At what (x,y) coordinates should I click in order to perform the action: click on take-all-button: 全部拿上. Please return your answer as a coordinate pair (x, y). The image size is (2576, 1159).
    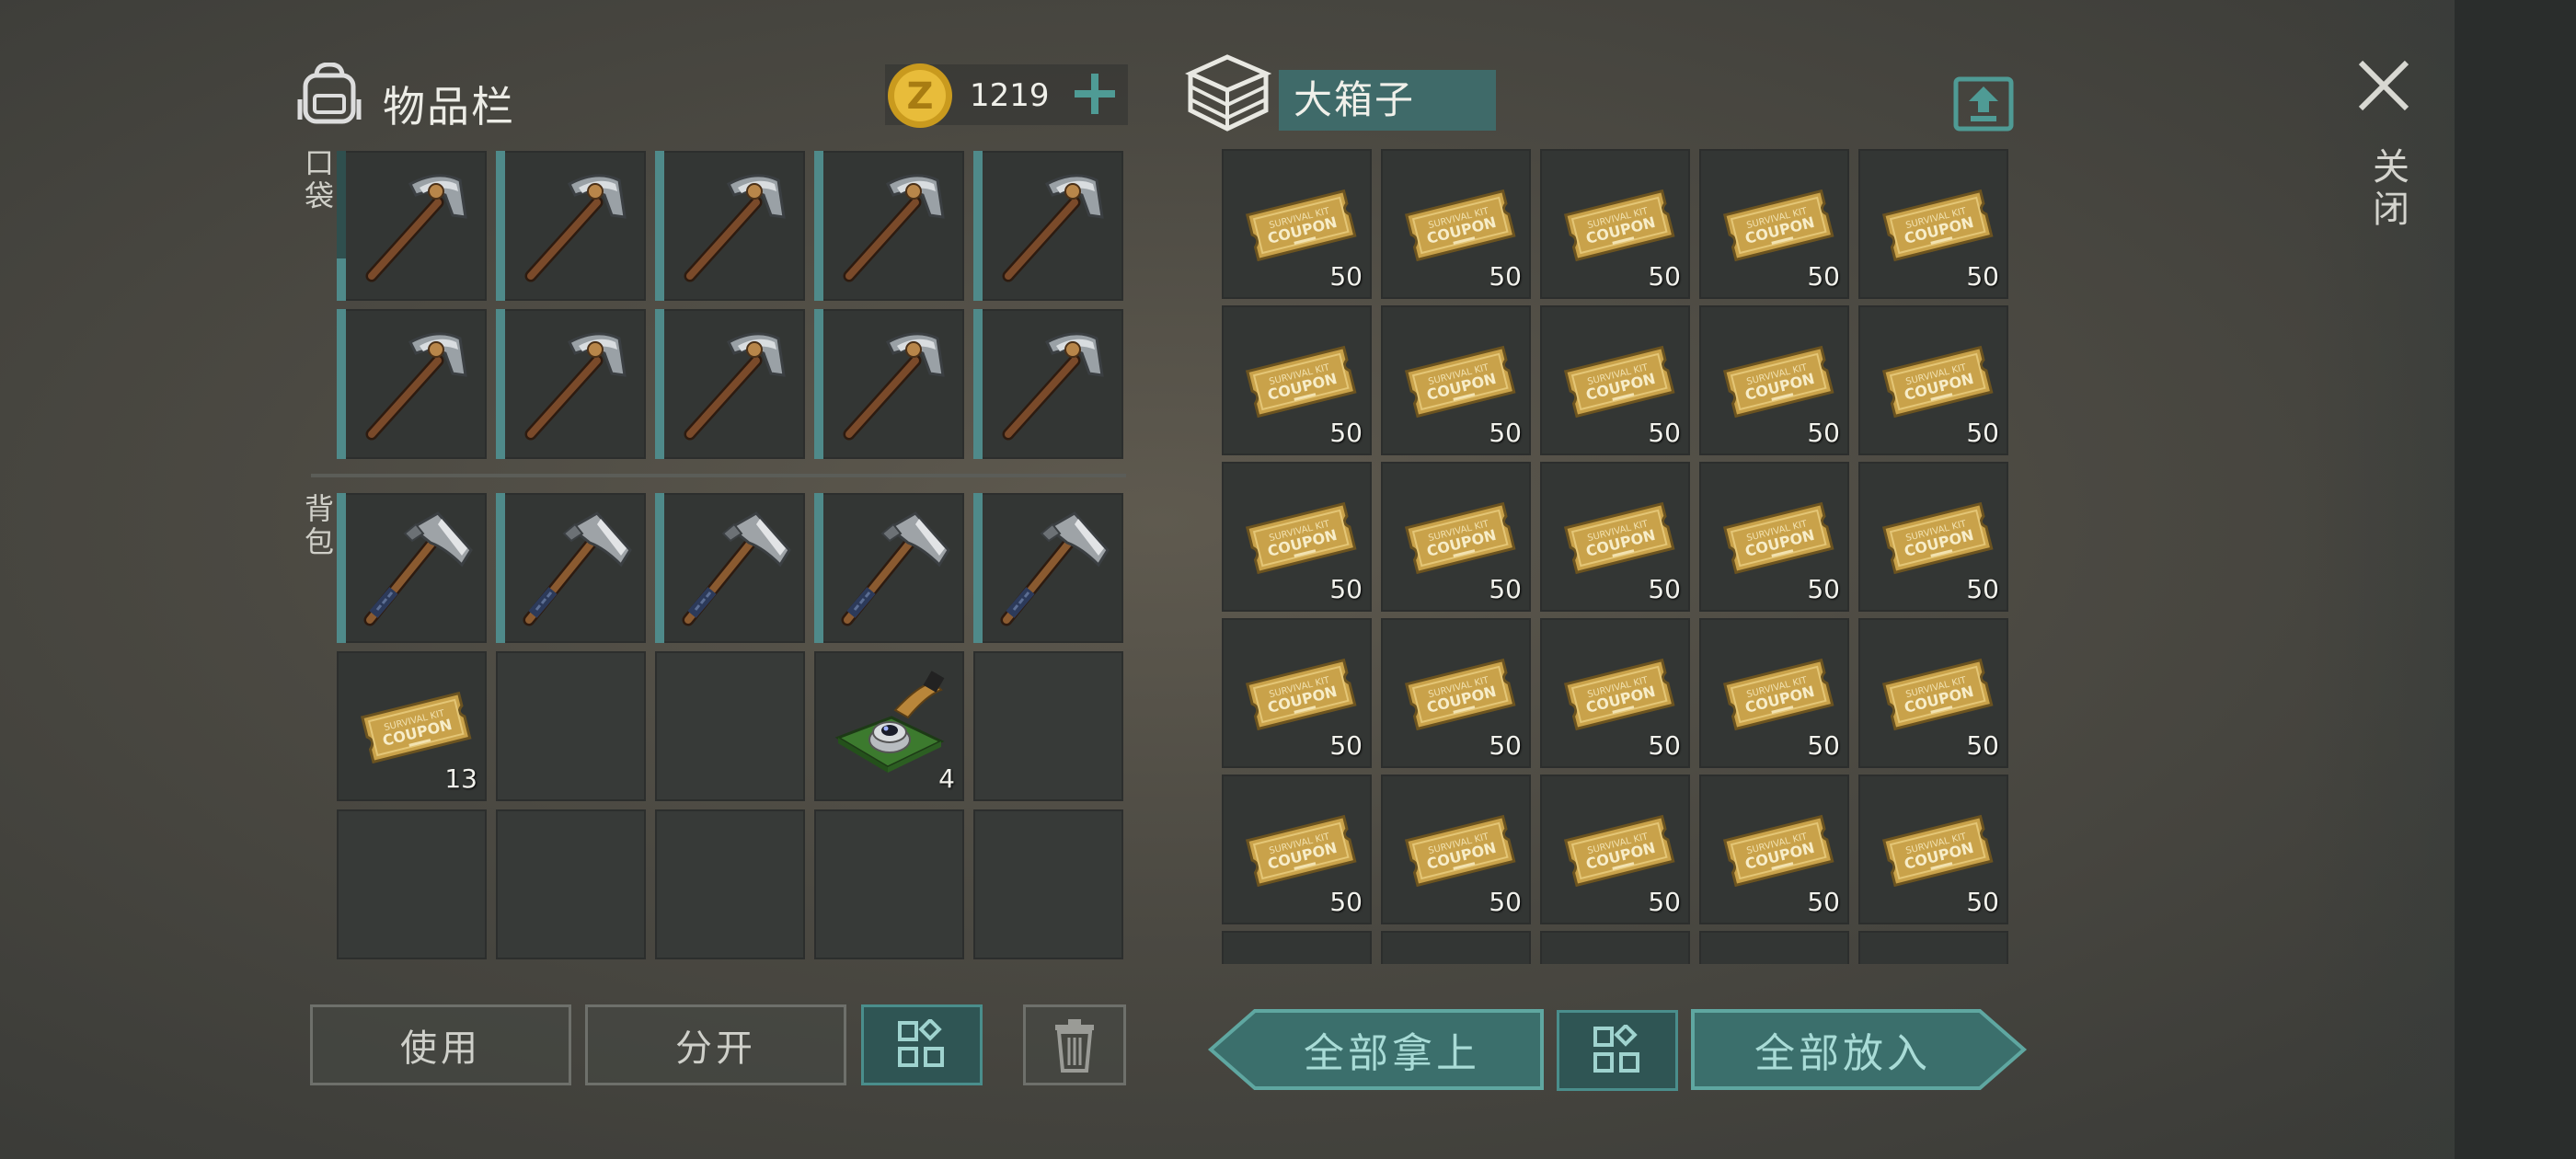
    Looking at the image, I should click on (1392, 1049).